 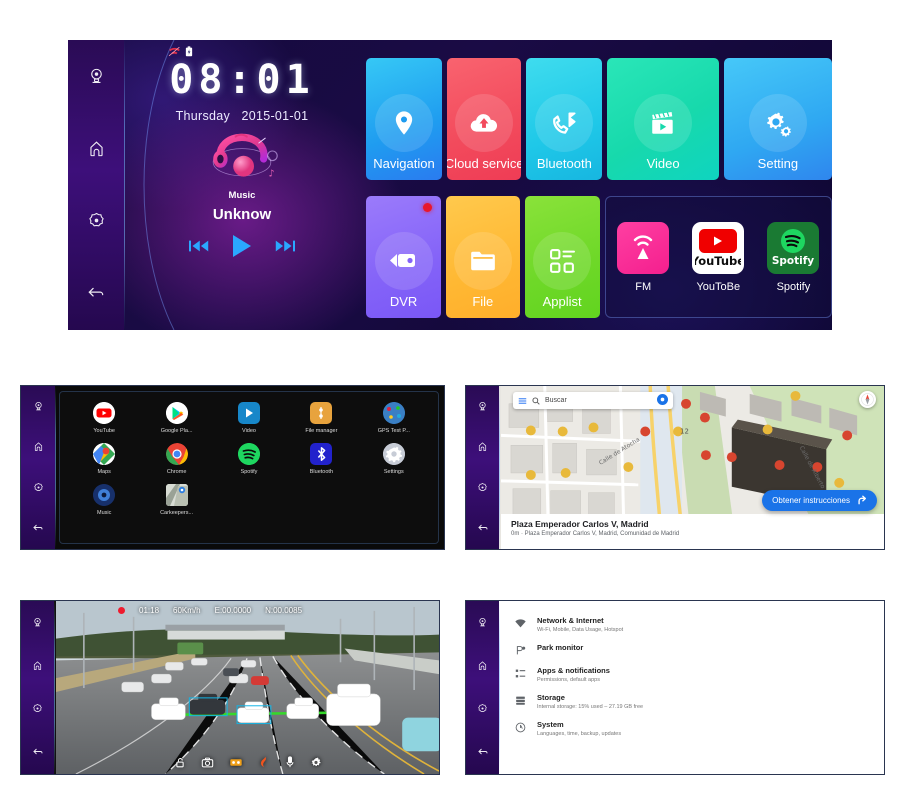 What do you see at coordinates (242, 246) in the screenshot?
I see `play-icon` at bounding box center [242, 246].